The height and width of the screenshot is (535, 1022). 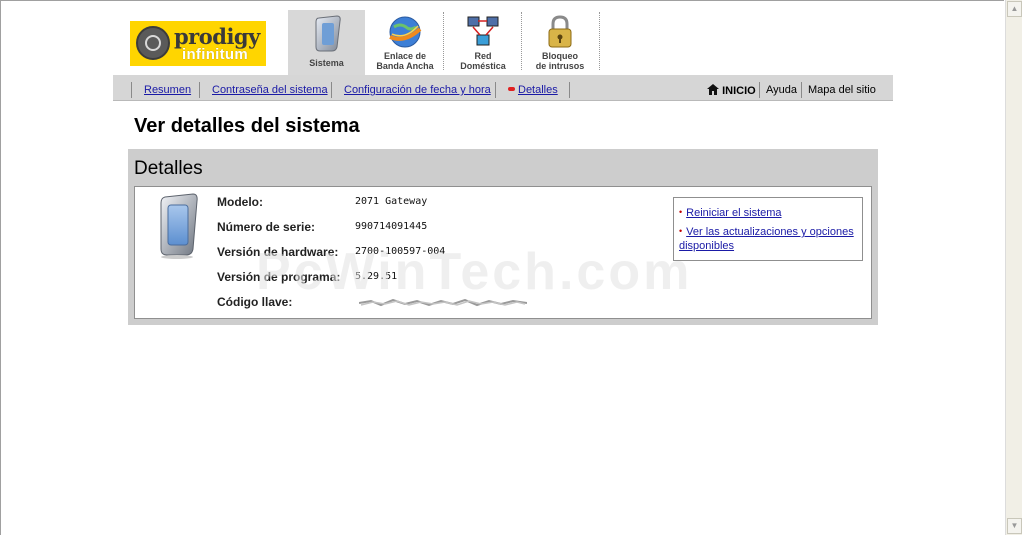 What do you see at coordinates (560, 56) in the screenshot?
I see `tab-label: Bloqueo` at bounding box center [560, 56].